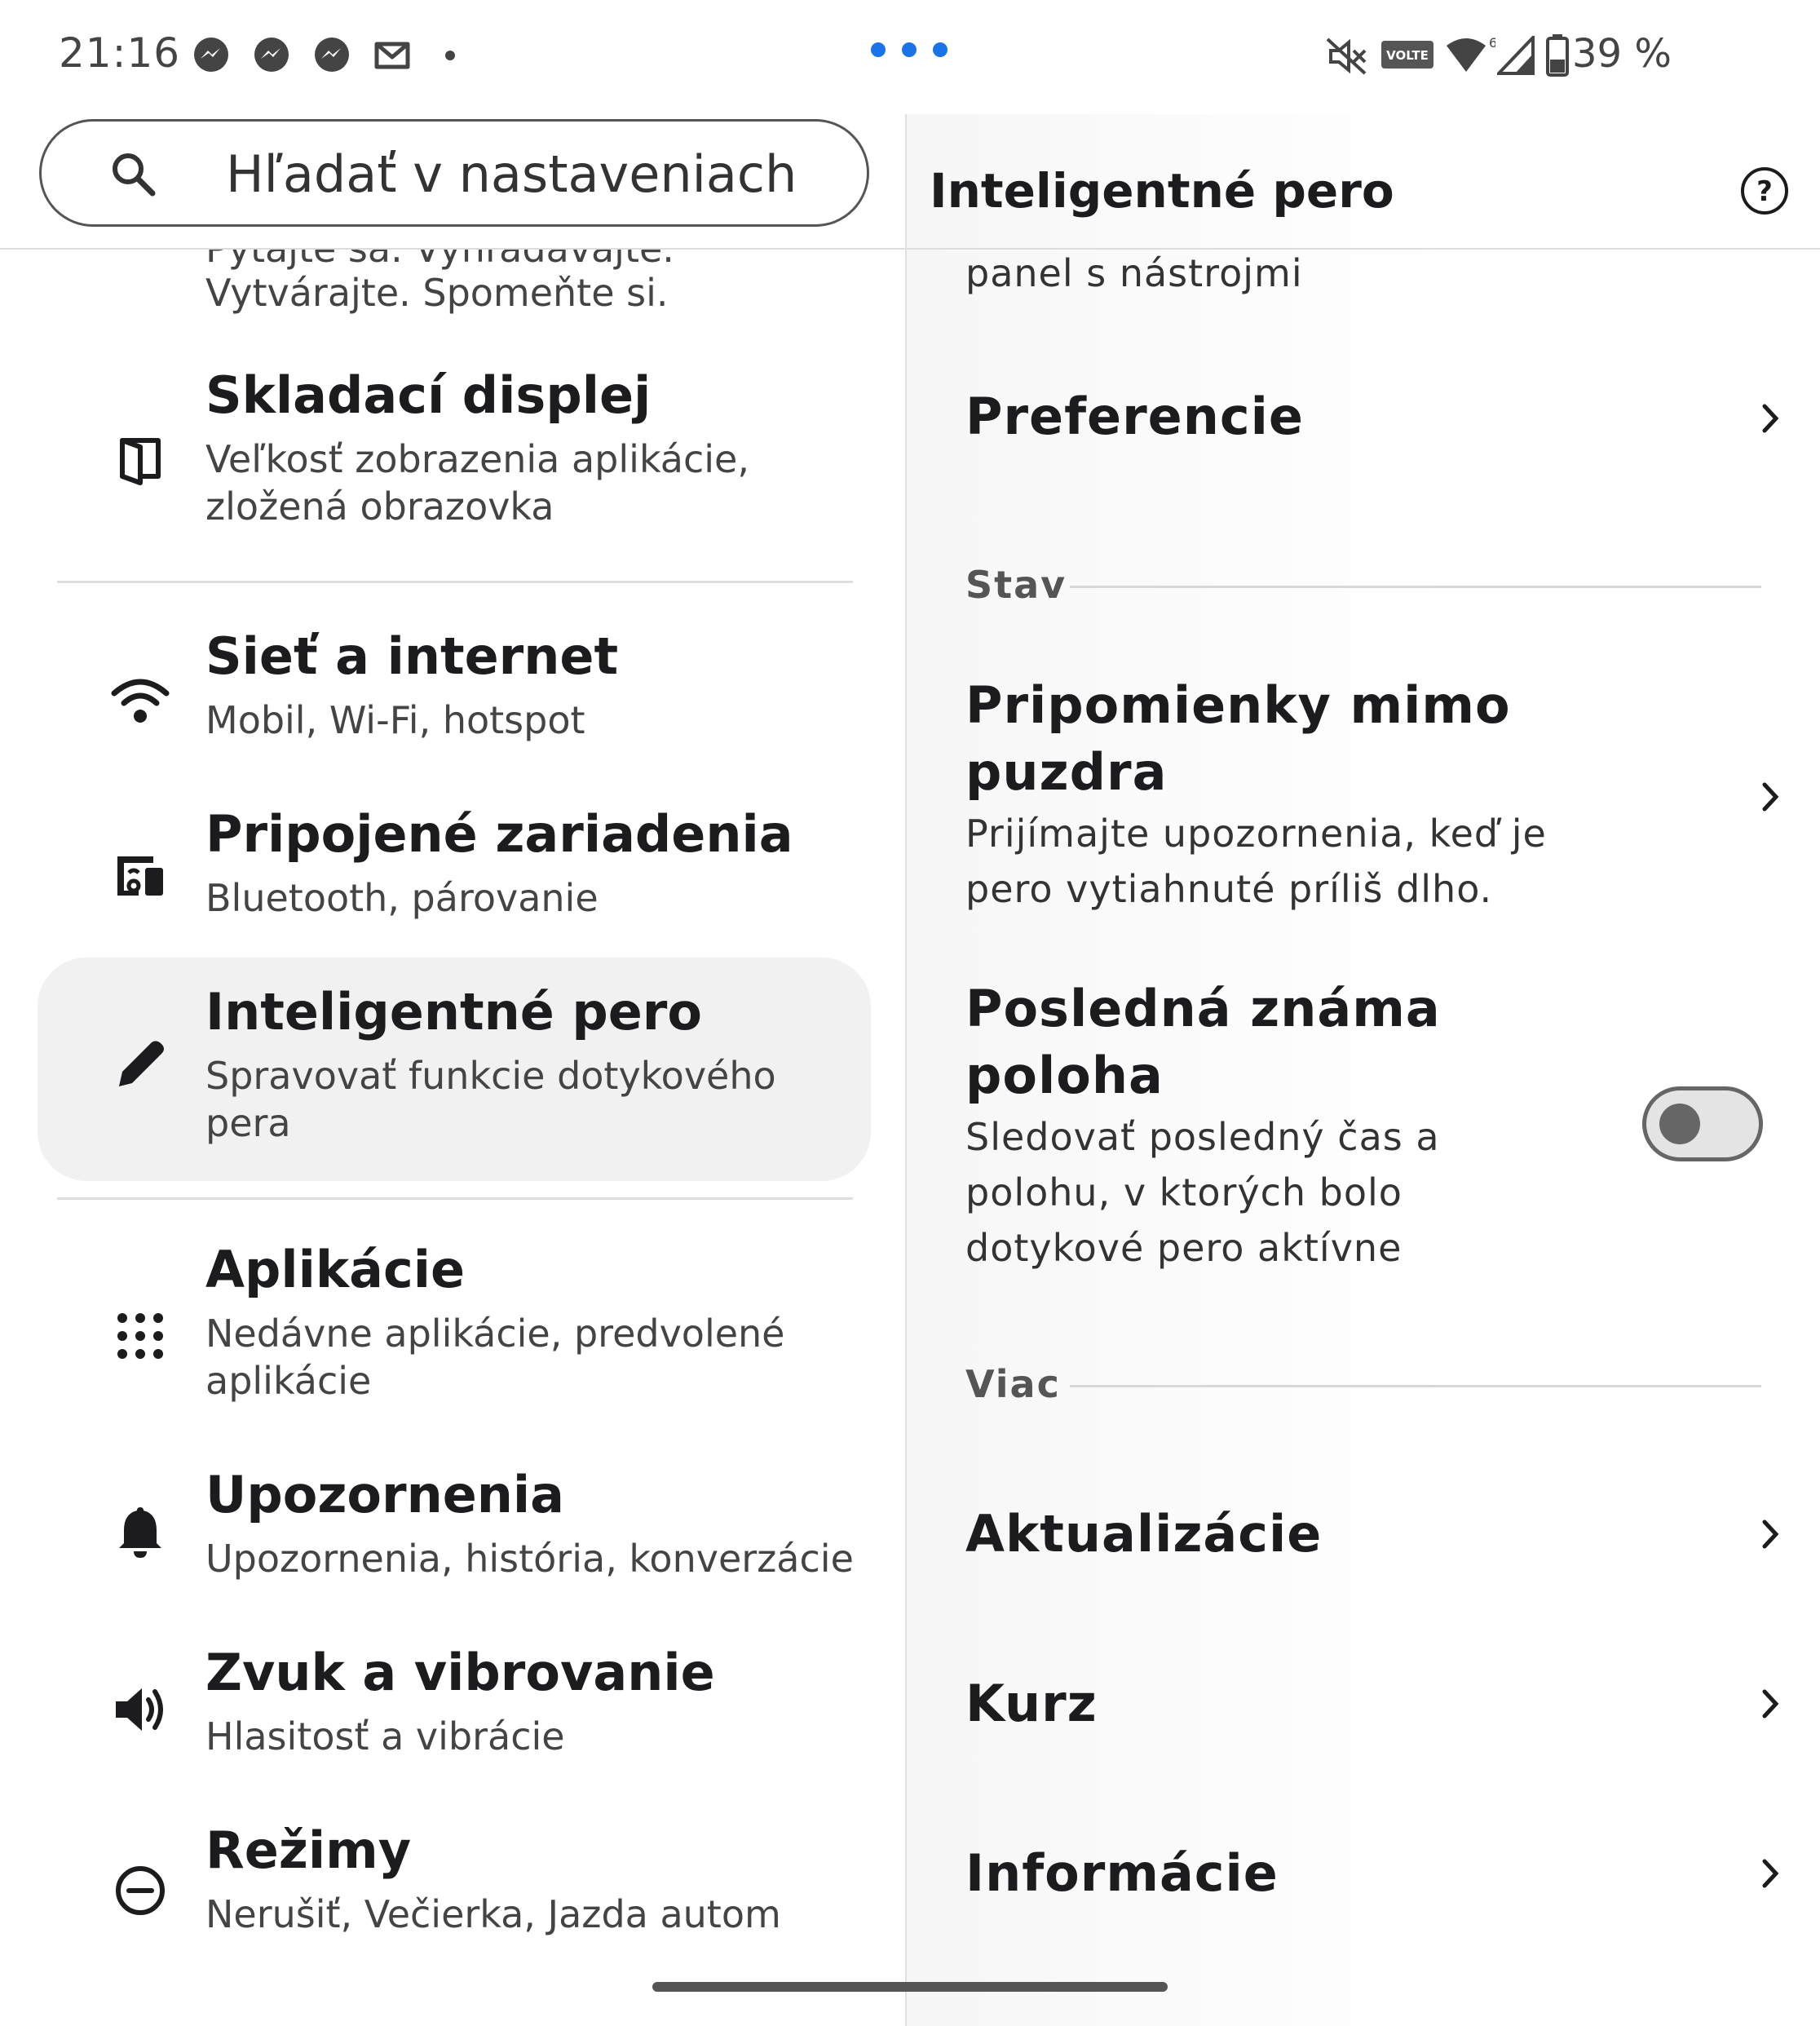 The image size is (1820, 2026). Describe the element at coordinates (1346, 56) in the screenshot. I see `mute-icon` at that location.